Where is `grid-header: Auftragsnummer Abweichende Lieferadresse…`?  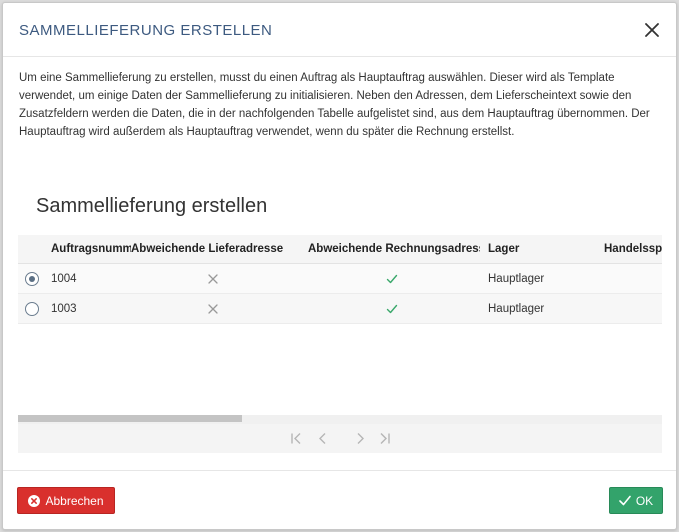 grid-header: Auftragsnummer Abweichende Lieferadresse… is located at coordinates (340, 249).